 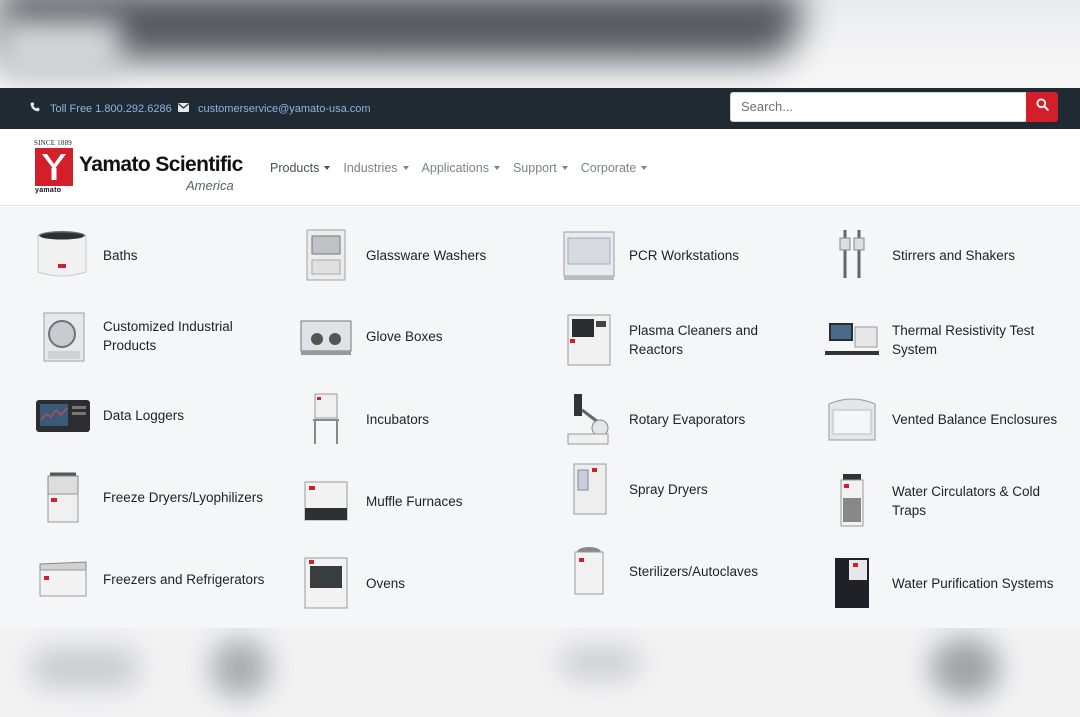 I want to click on menu-item-label: Freeze Dryers/Lyophilizers, so click(x=183, y=497).